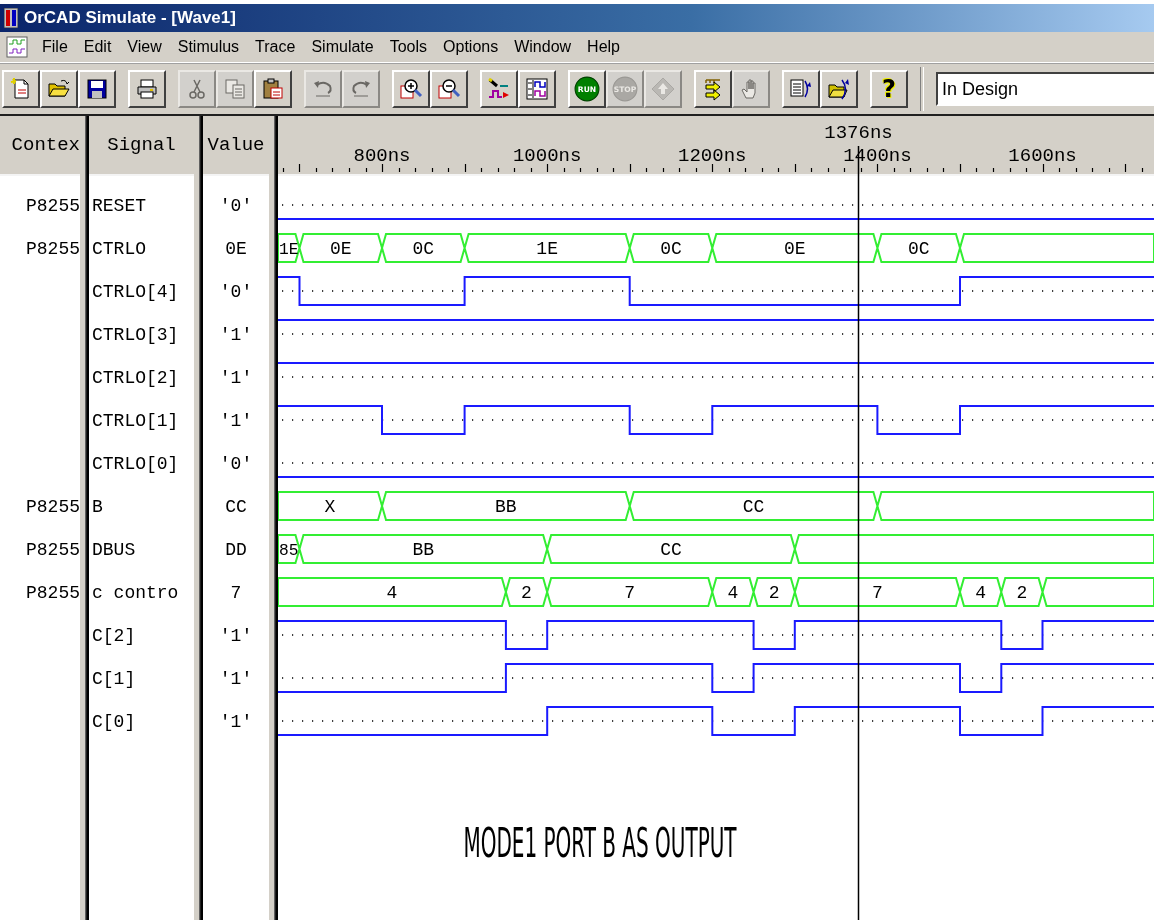  Describe the element at coordinates (97, 47) in the screenshot. I see `menu-item: Edit` at that location.